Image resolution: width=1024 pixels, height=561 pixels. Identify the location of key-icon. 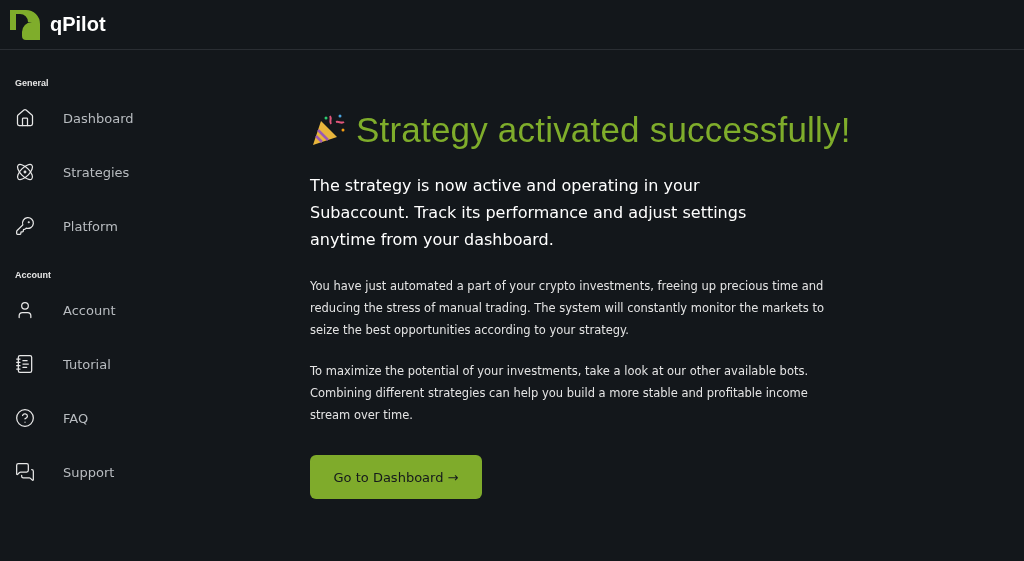
(25, 226).